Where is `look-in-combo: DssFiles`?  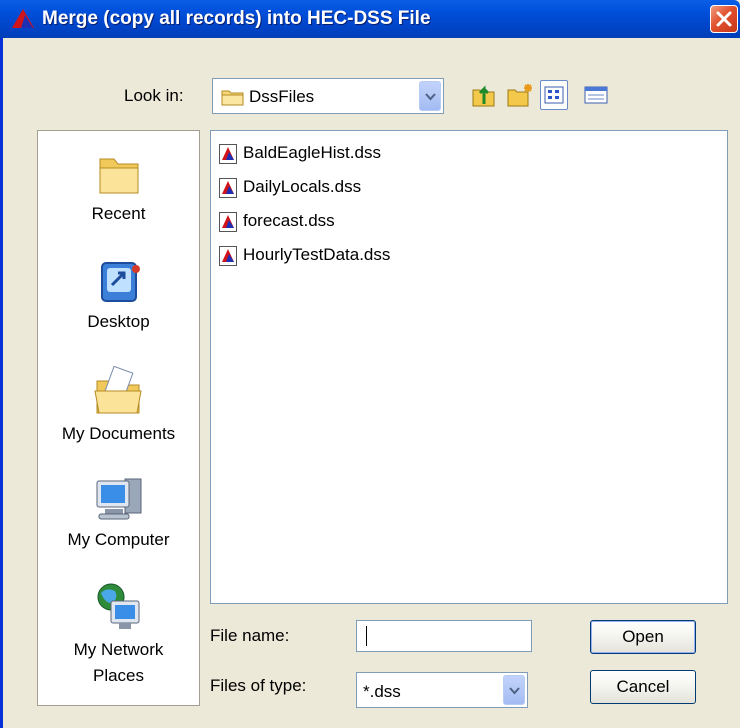 look-in-combo: DssFiles is located at coordinates (328, 96).